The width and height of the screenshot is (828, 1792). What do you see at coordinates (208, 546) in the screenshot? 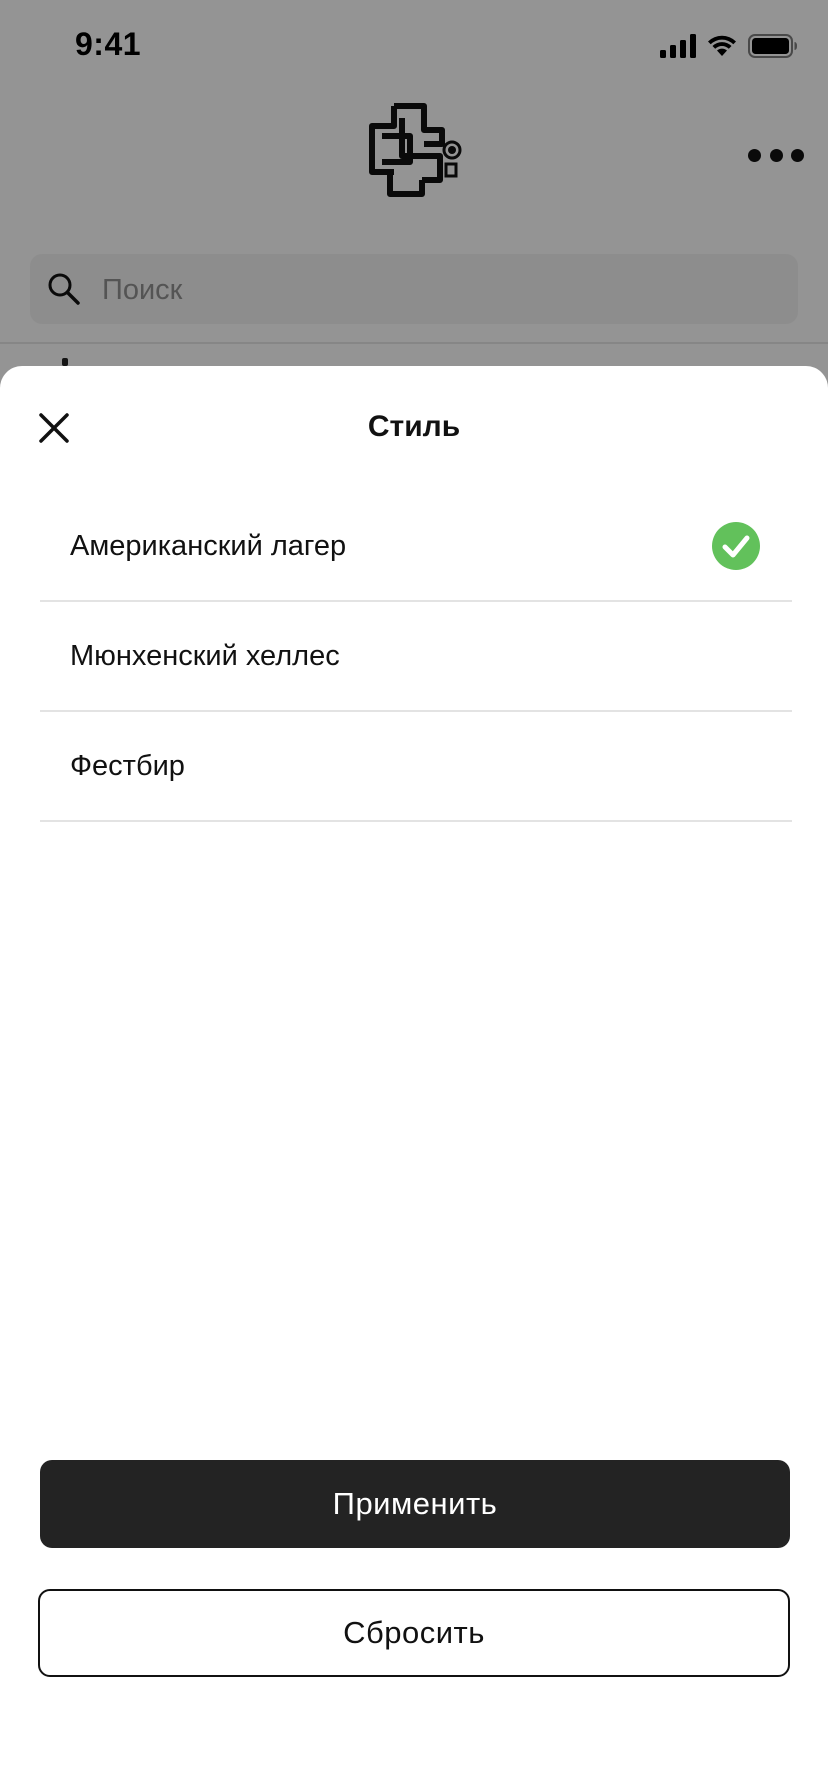
I see `option-label: Американский лагер` at bounding box center [208, 546].